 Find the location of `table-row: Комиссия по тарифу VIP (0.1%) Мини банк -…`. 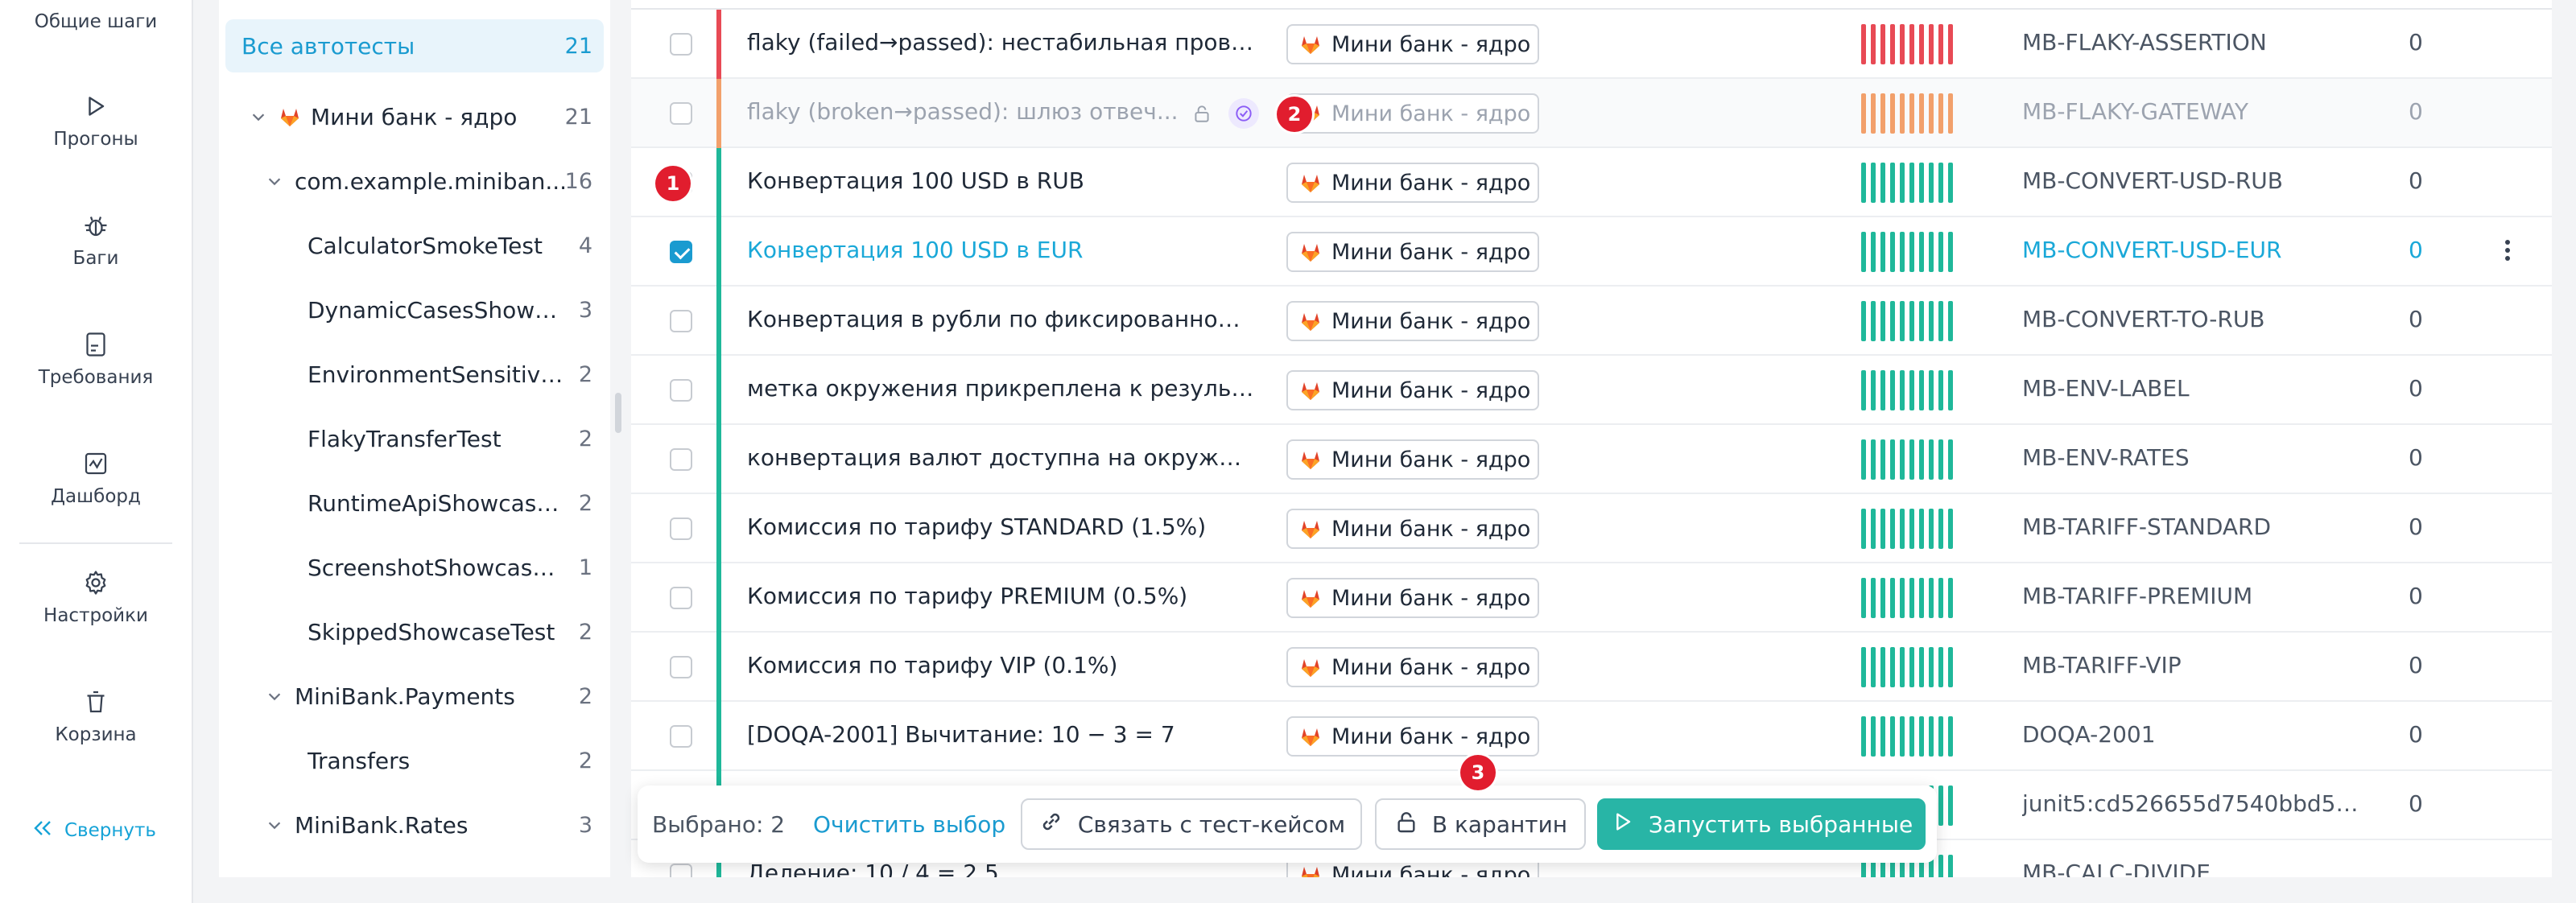

table-row: Комиссия по тарифу VIP (0.1%) Мини банк -… is located at coordinates (1591, 667).